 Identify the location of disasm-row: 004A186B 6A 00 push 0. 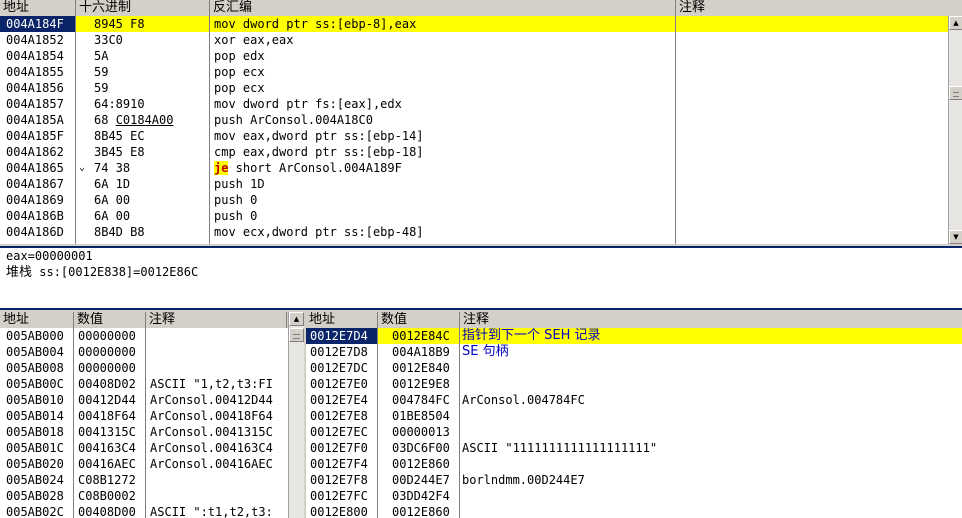
(474, 216).